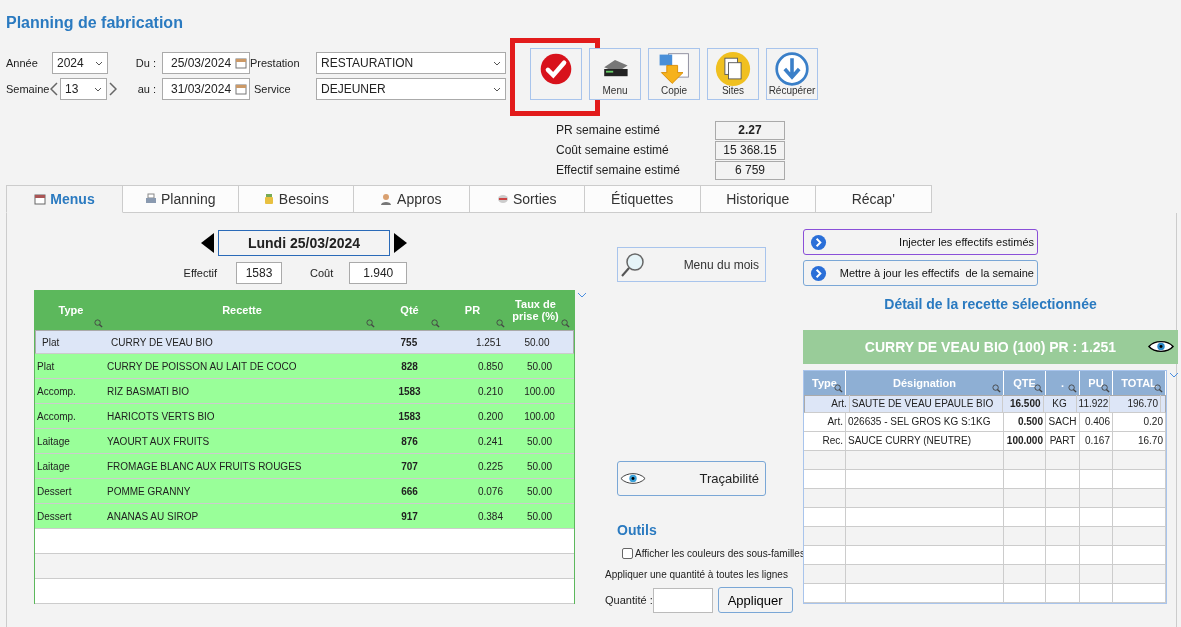  I want to click on table-row: Art. 026635 - SEL GROS KG S:1KG 0.500 SACH 0.406 0.20, so click(985, 422).